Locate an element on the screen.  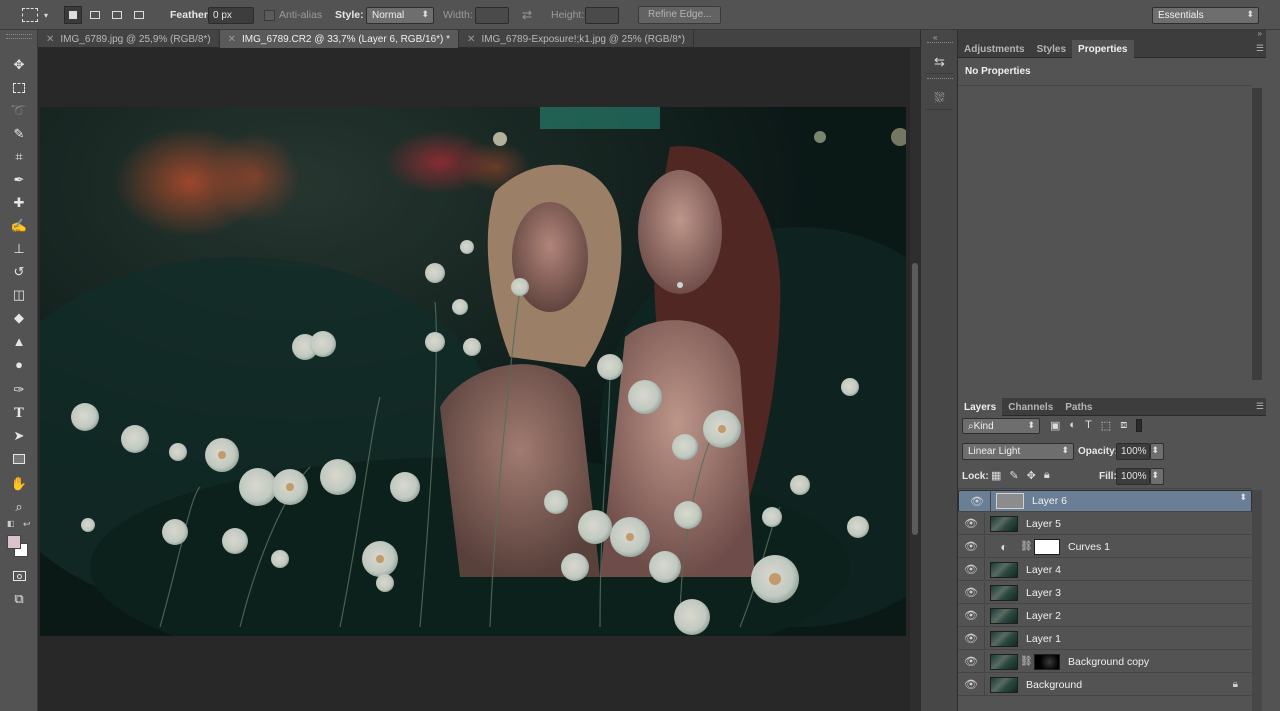
move-tool-icon: ✥ is located at coordinates (19, 65).